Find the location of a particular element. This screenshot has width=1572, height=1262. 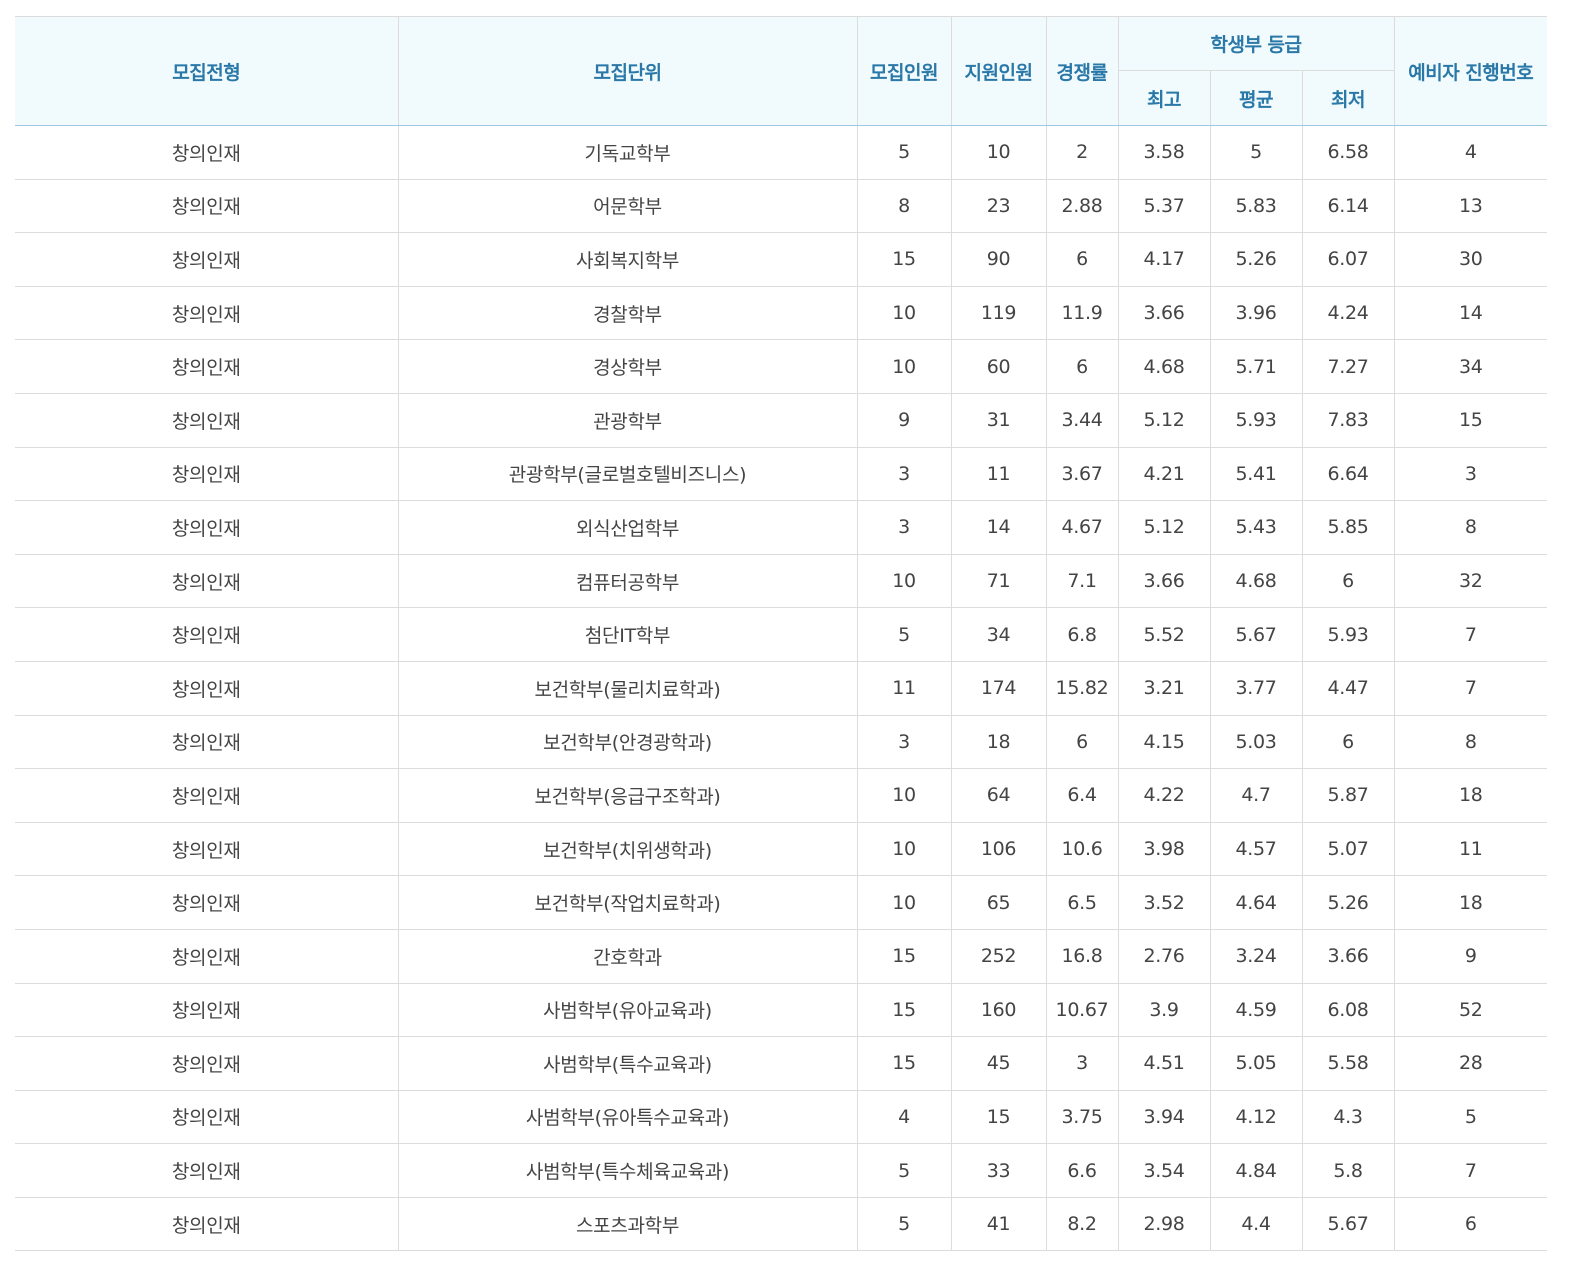

cell-grade-avg: 4.12 is located at coordinates (1256, 1117).